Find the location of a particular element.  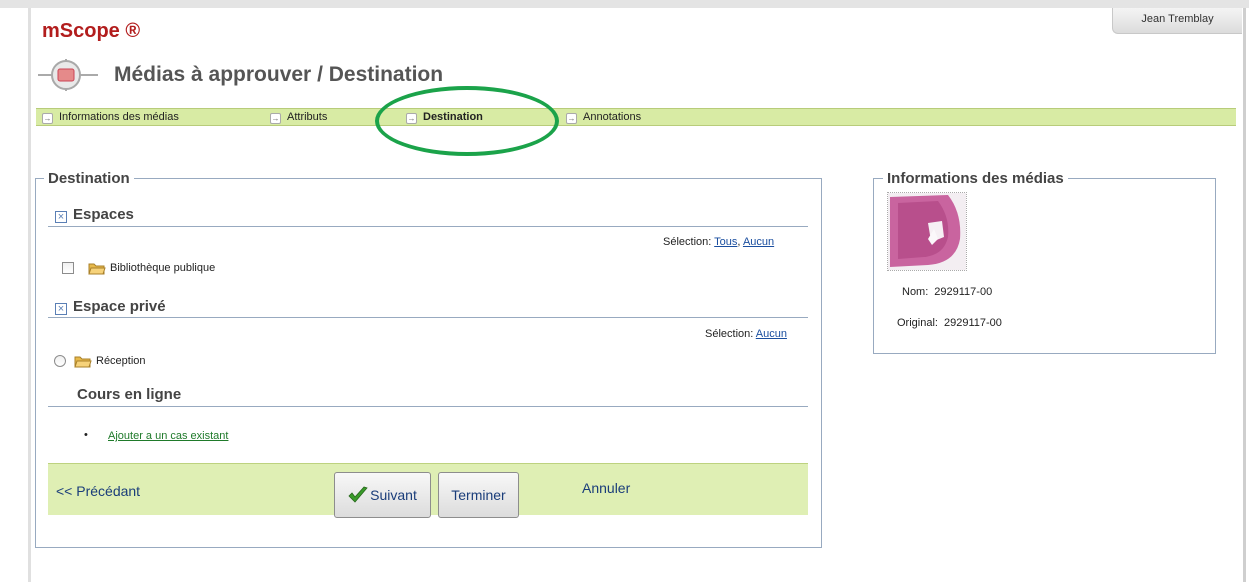

reception-radio is located at coordinates (60, 361).